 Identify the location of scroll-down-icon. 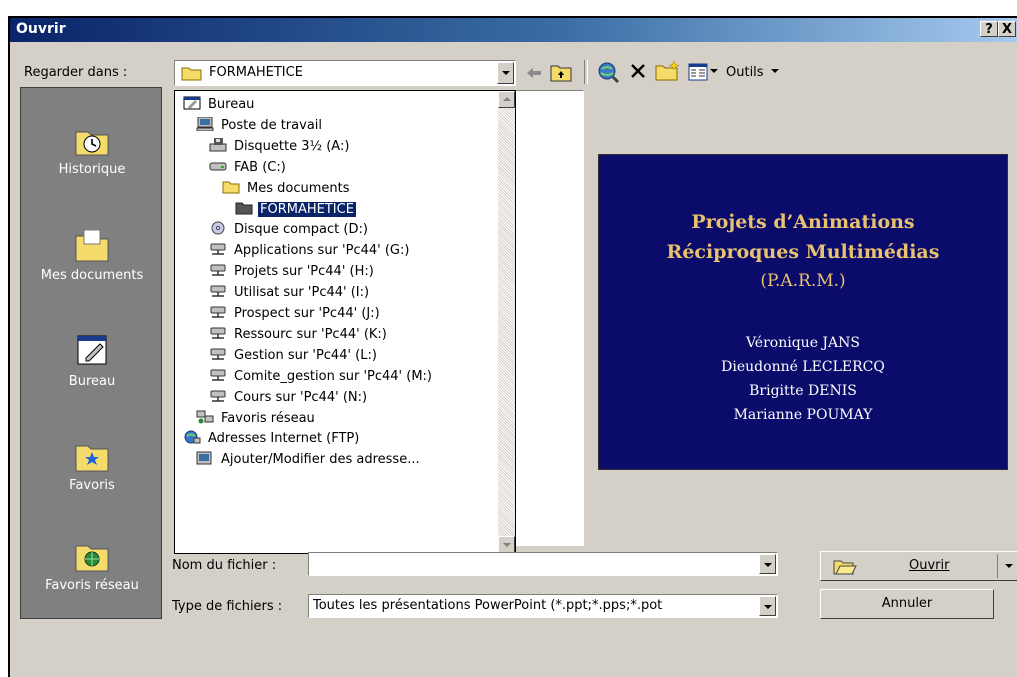
(507, 545).